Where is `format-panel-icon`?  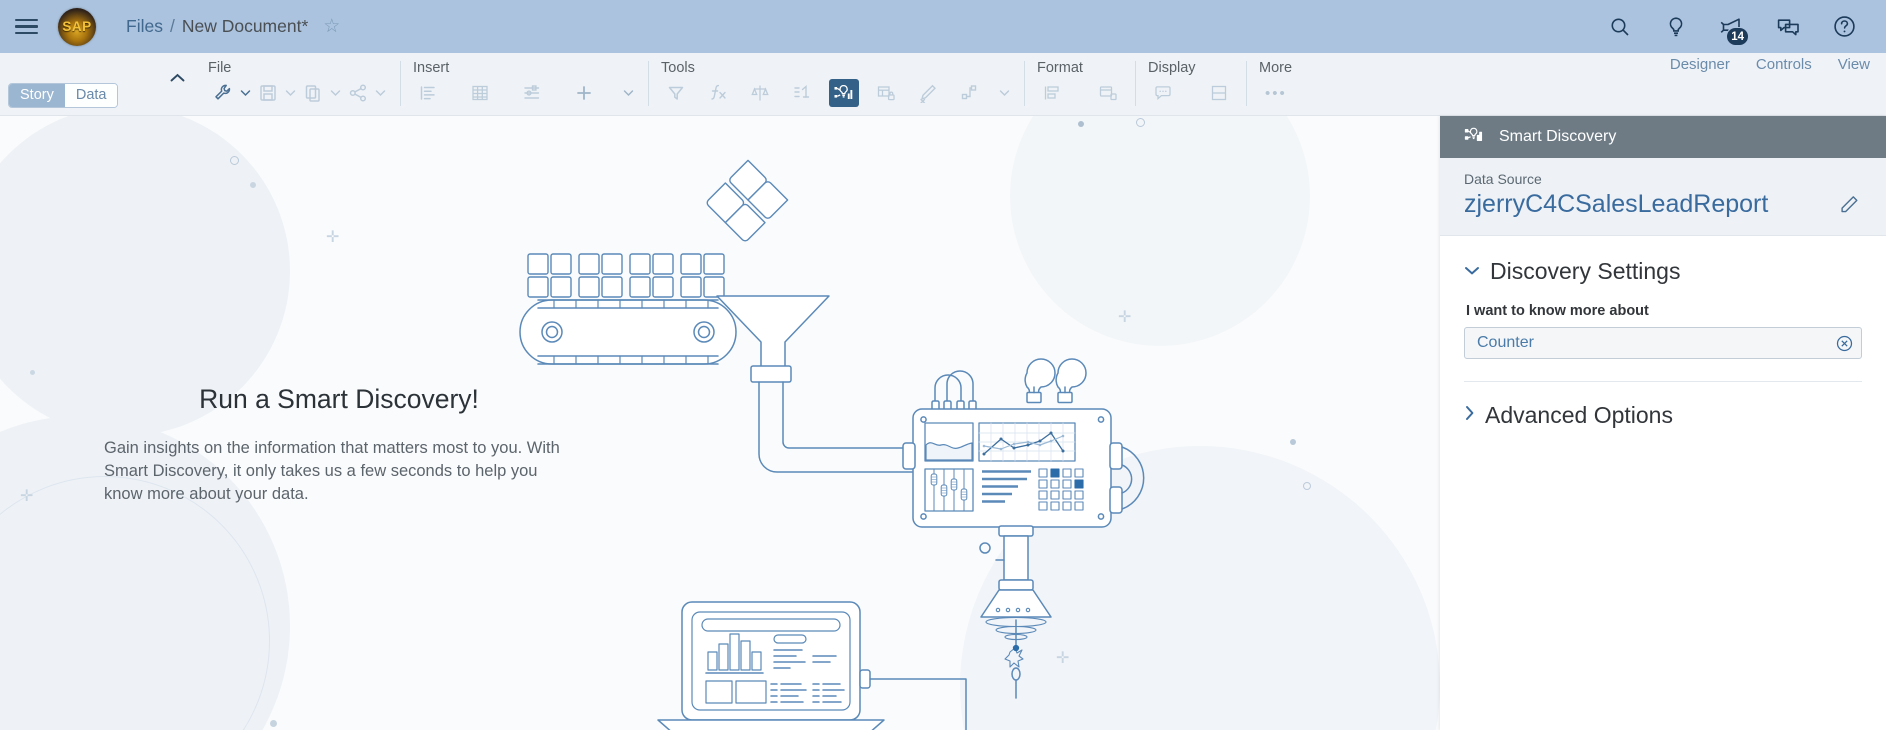 format-panel-icon is located at coordinates (1108, 93).